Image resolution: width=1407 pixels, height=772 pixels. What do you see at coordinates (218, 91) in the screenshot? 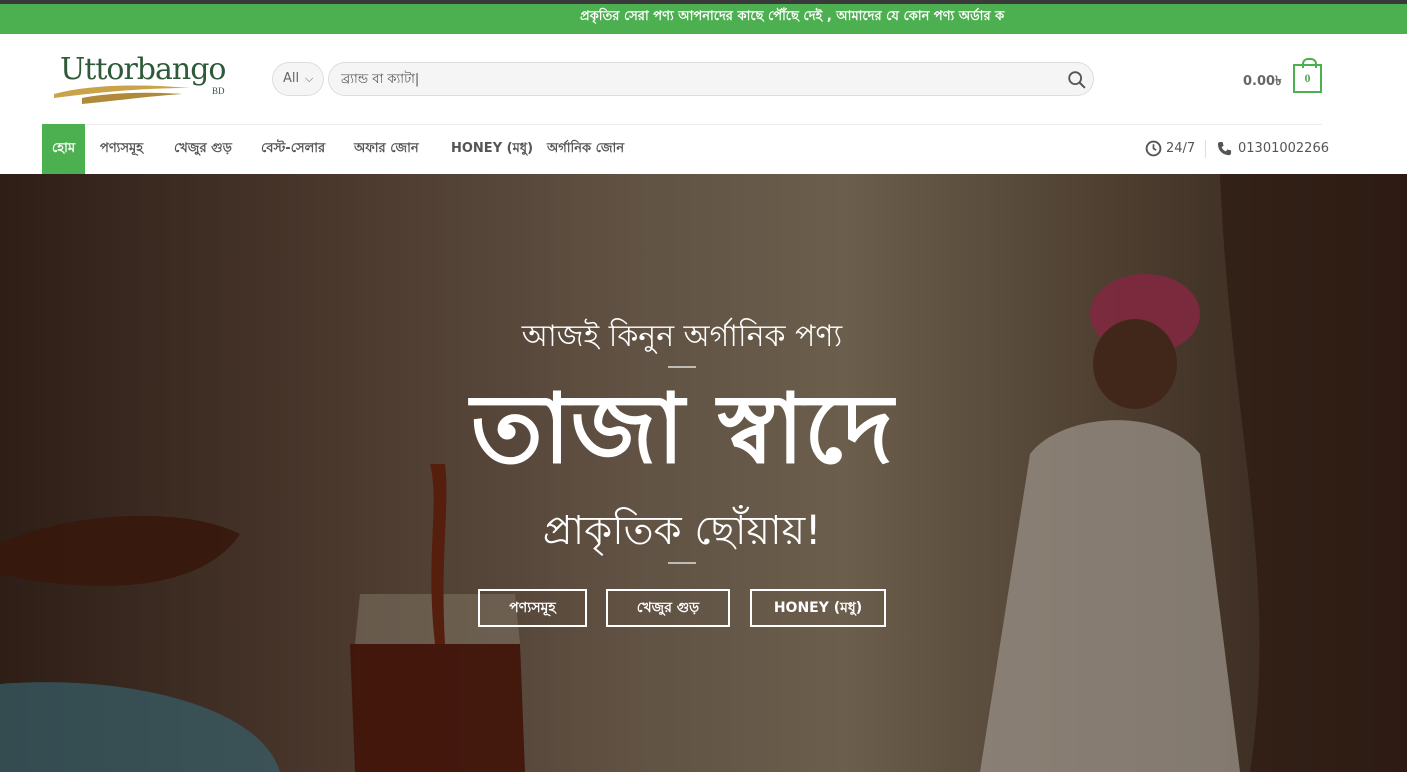
I see `logo-suffix: BD` at bounding box center [218, 91].